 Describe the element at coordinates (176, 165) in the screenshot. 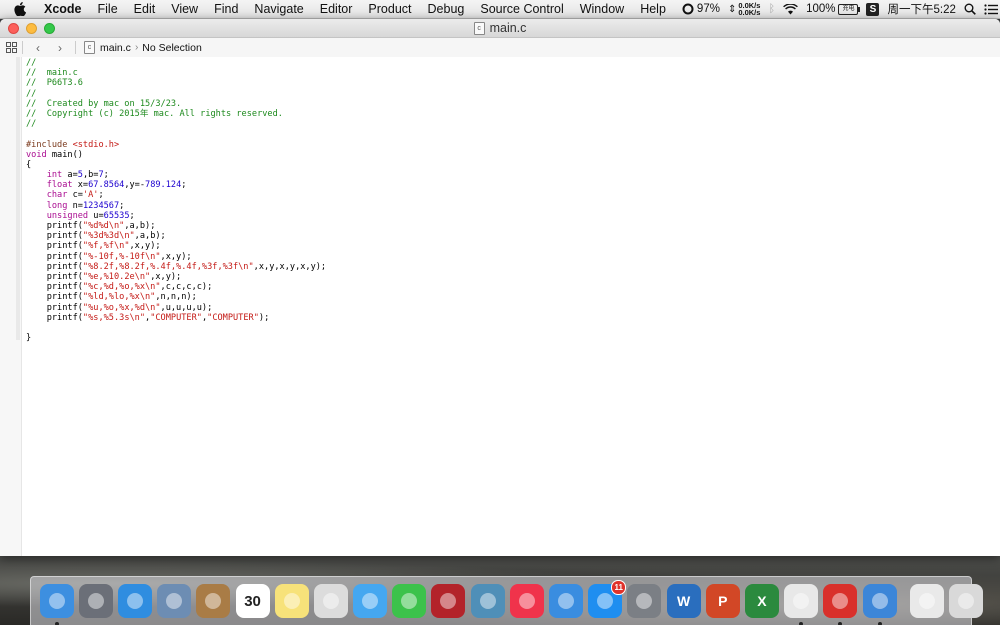

I see `code-line: {` at that location.